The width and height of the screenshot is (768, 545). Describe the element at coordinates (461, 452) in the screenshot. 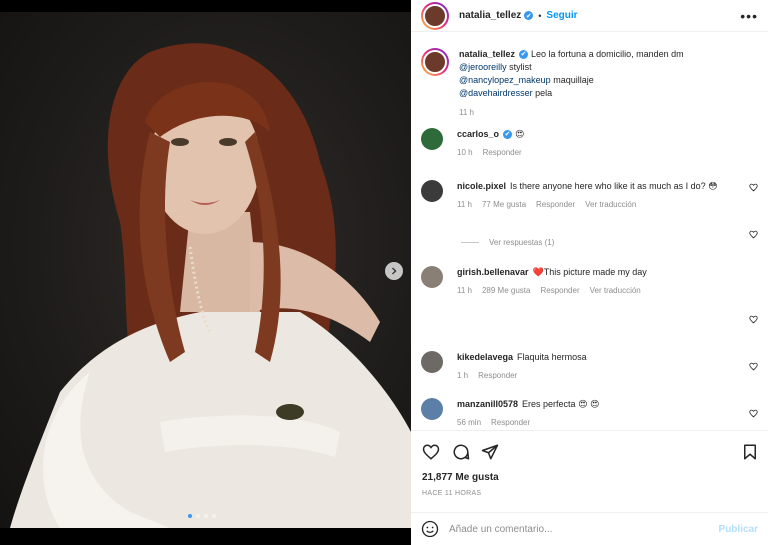

I see `comment-icon` at that location.